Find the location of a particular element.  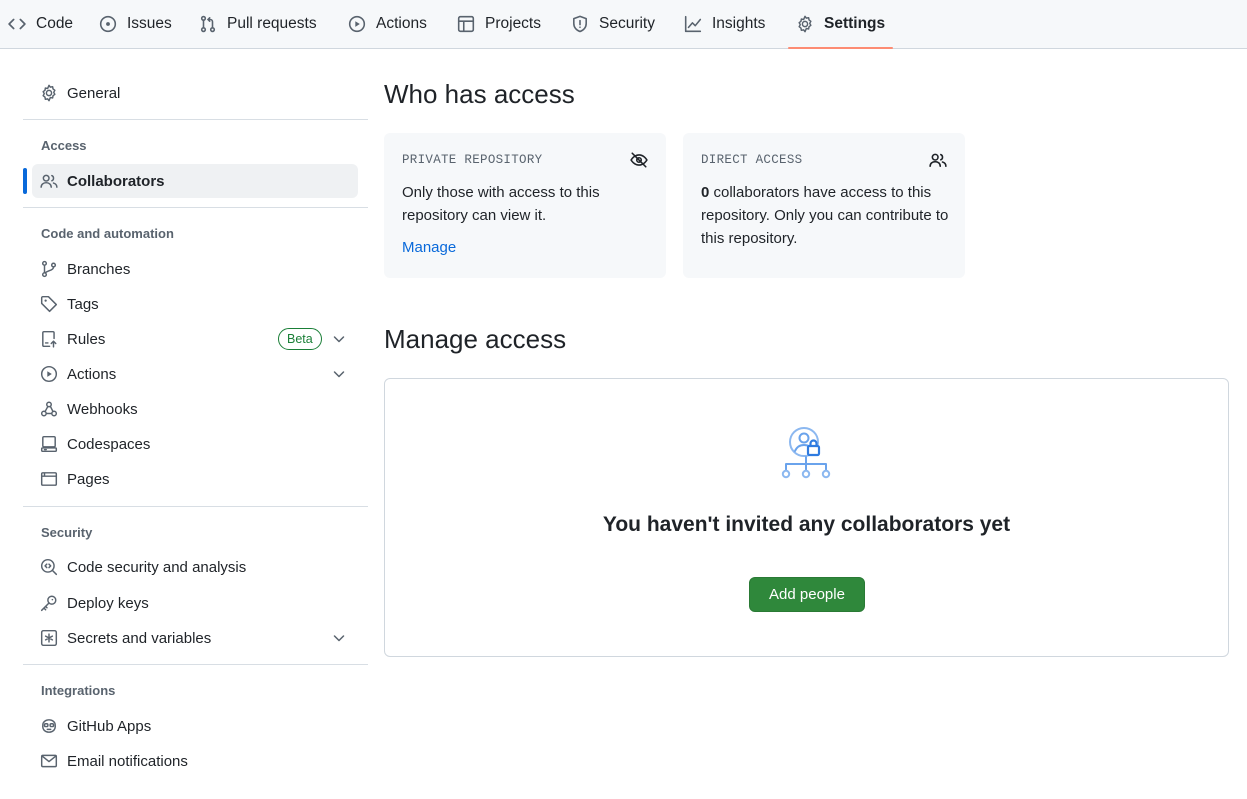

tab-label: Security is located at coordinates (627, 23).